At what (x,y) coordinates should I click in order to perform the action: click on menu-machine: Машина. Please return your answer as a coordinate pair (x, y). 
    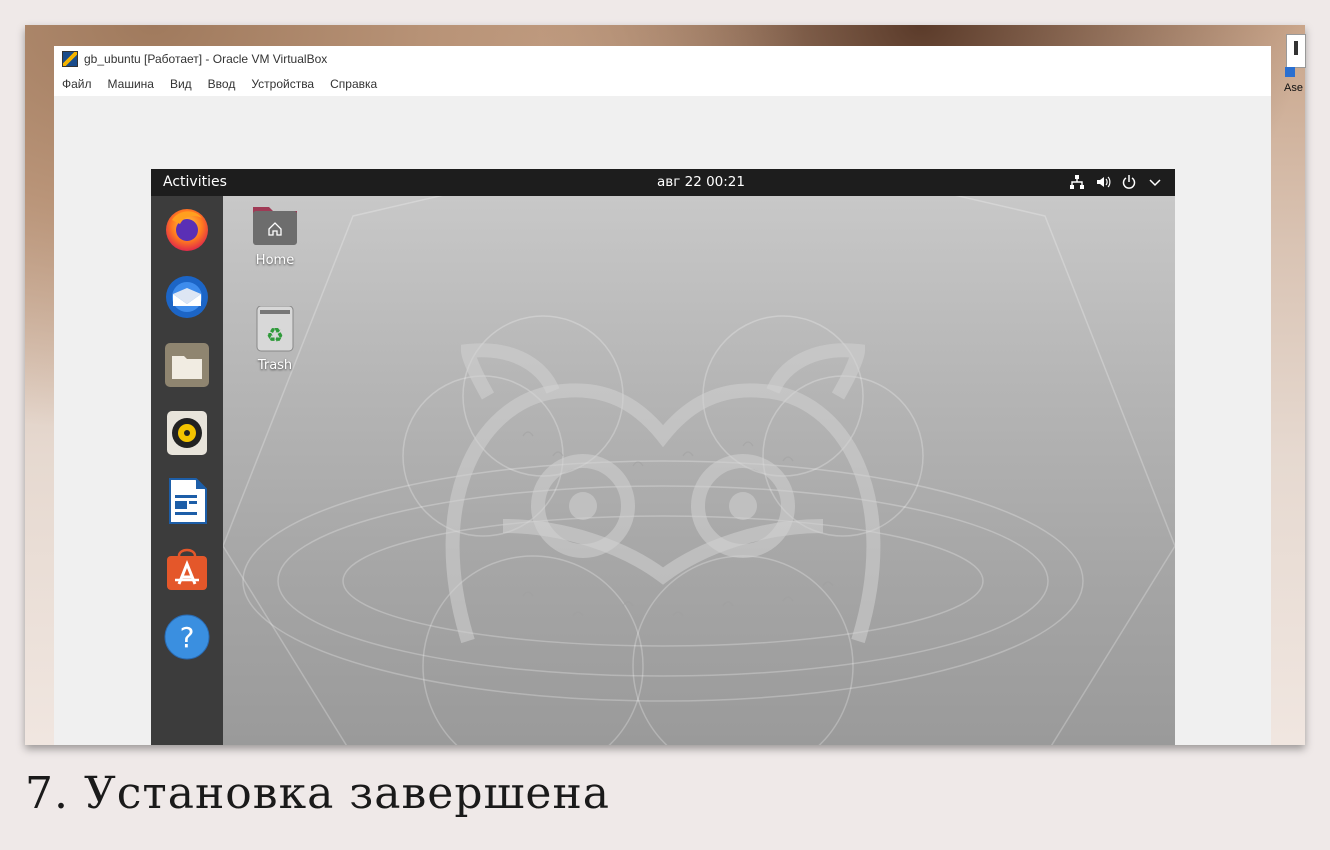
    Looking at the image, I should click on (131, 84).